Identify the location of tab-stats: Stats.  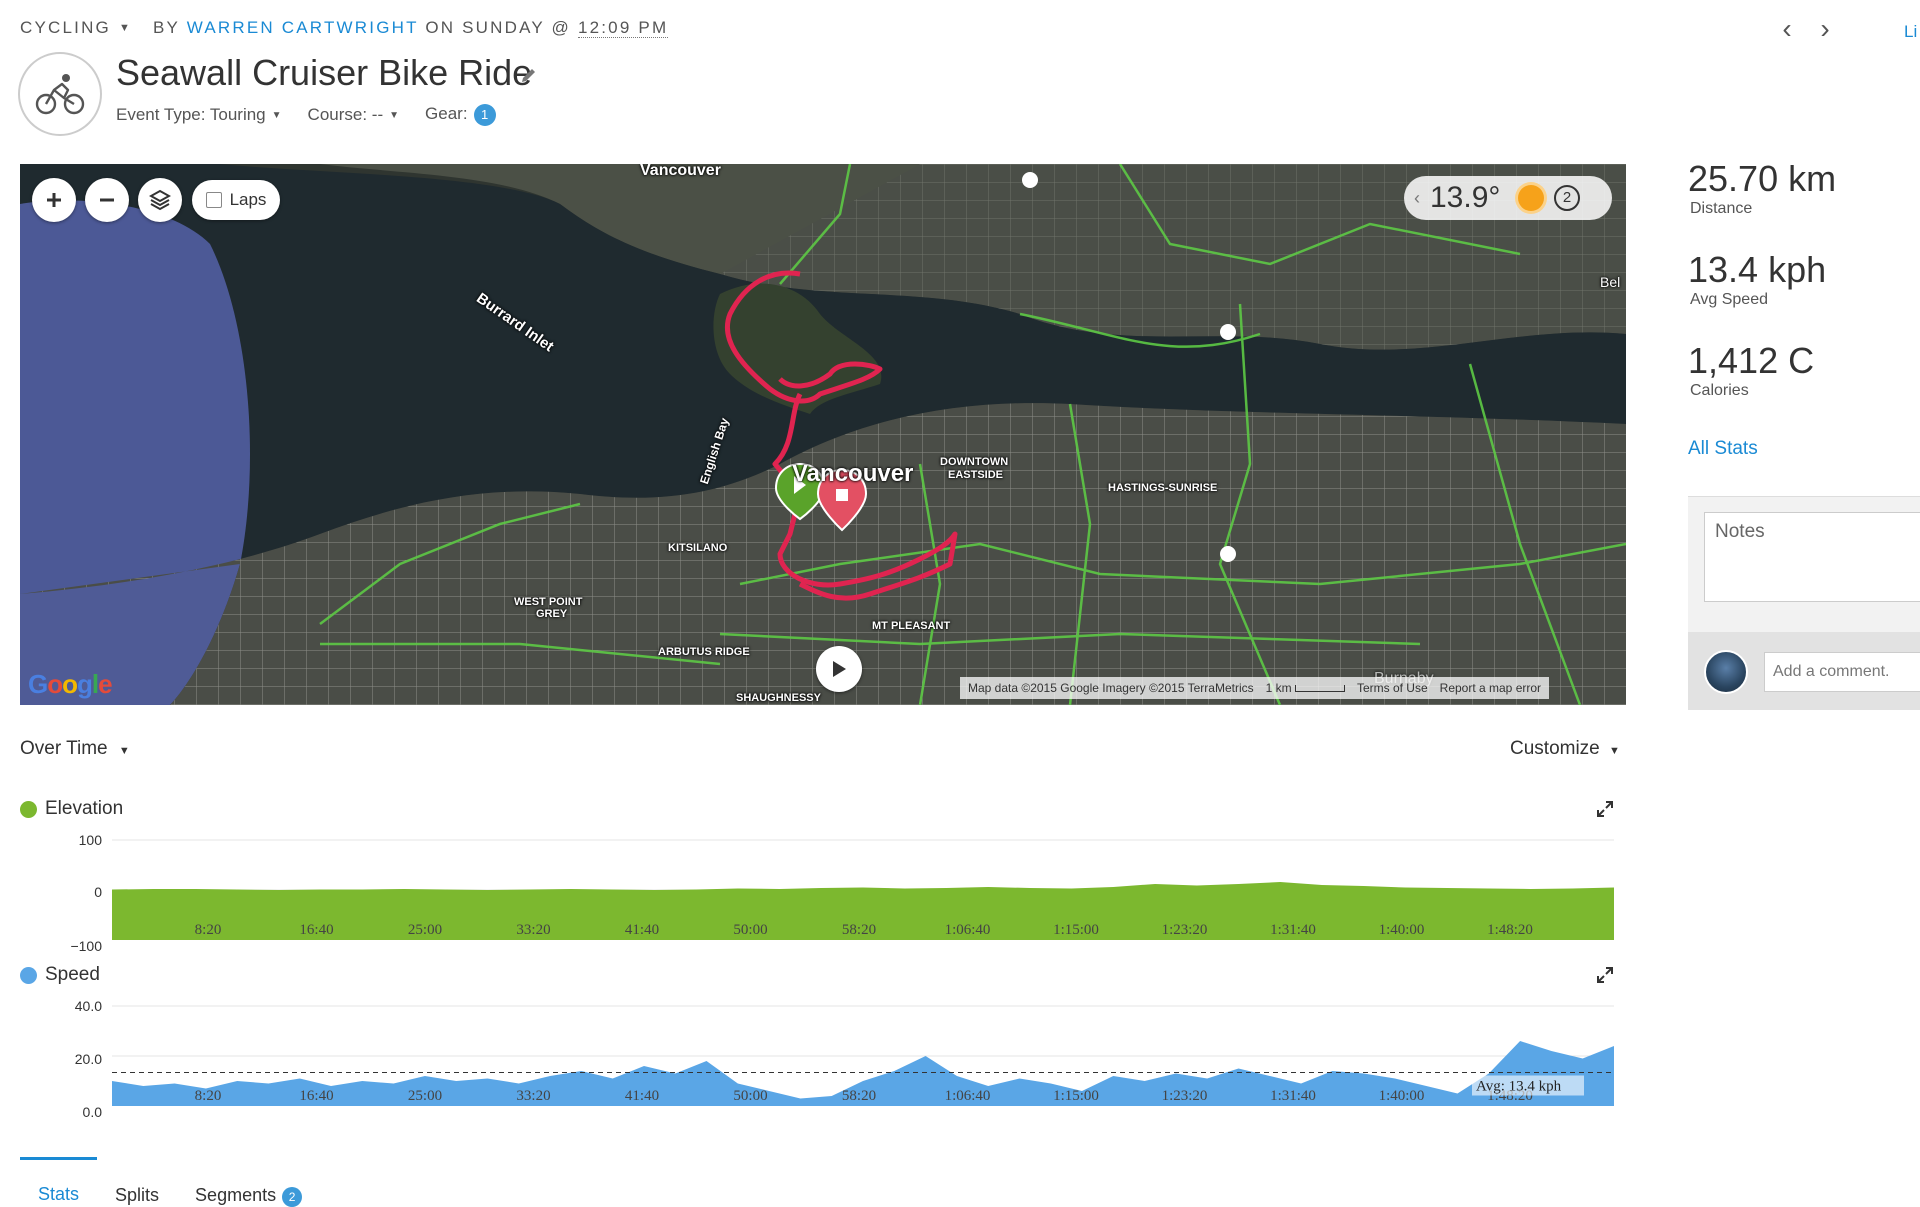
(59, 1180).